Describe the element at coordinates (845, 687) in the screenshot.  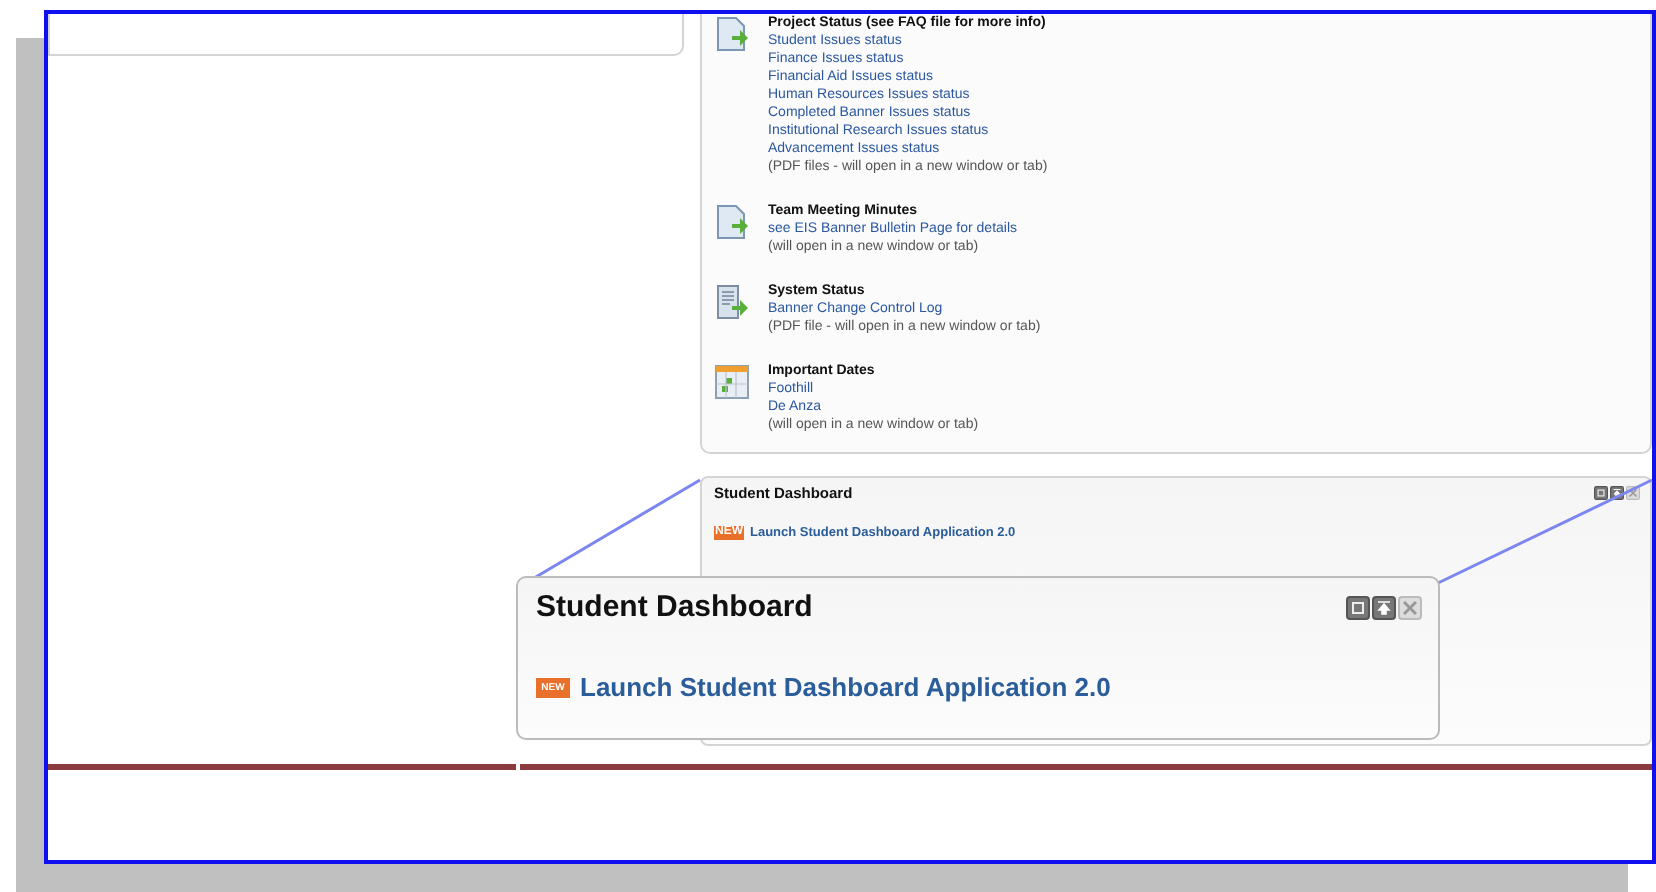
I see `launch-link: Launch Student Dashboard Application 2.0` at that location.